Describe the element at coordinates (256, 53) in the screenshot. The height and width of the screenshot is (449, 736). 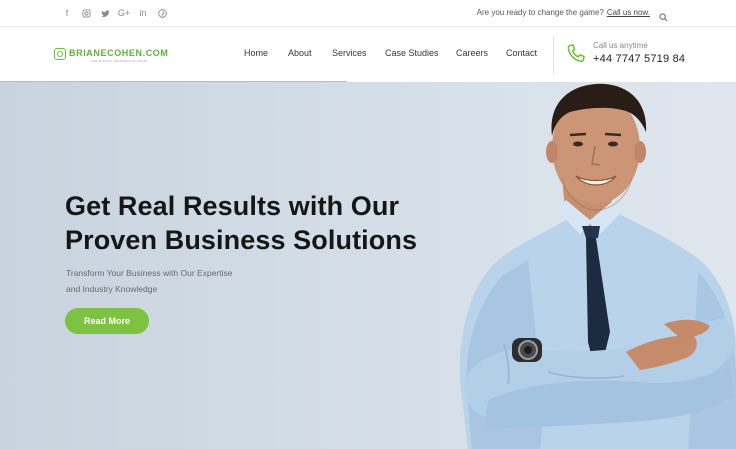
I see `nav-home: Home` at that location.